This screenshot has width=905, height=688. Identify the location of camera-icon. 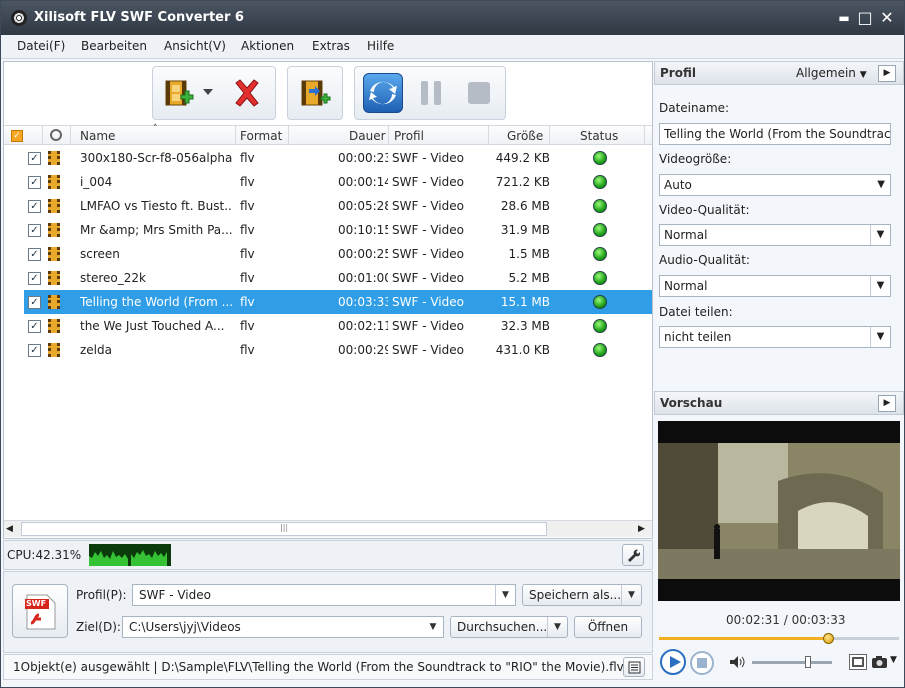
(879, 662).